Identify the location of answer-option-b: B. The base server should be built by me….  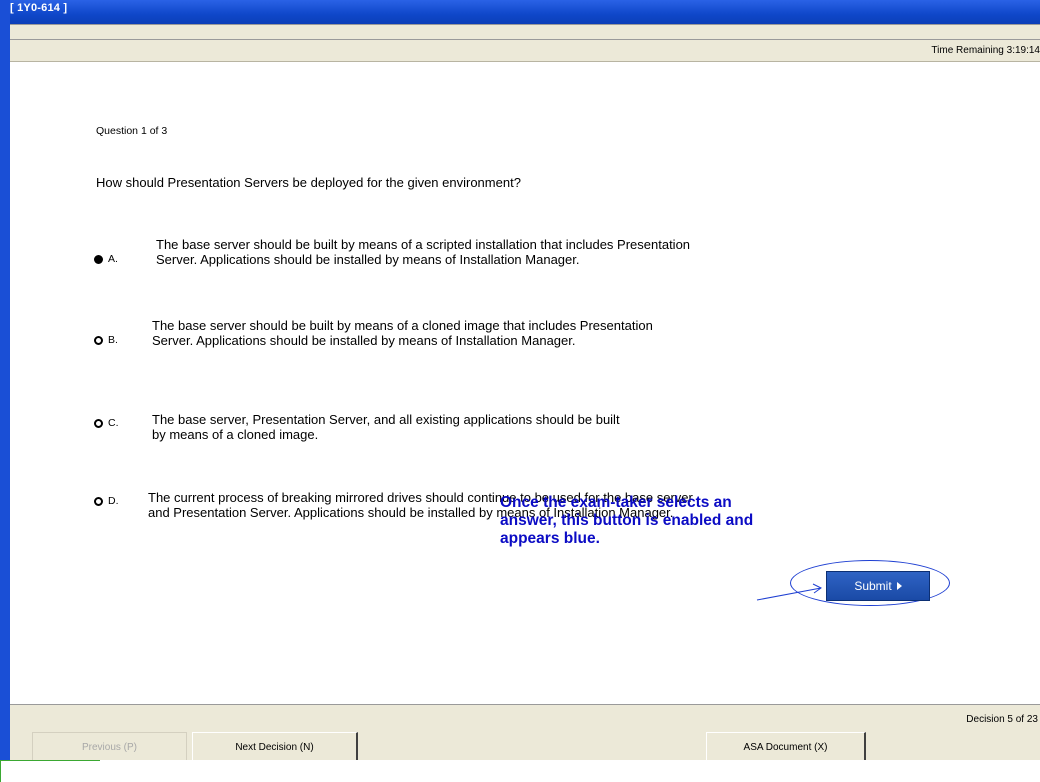
(404, 348).